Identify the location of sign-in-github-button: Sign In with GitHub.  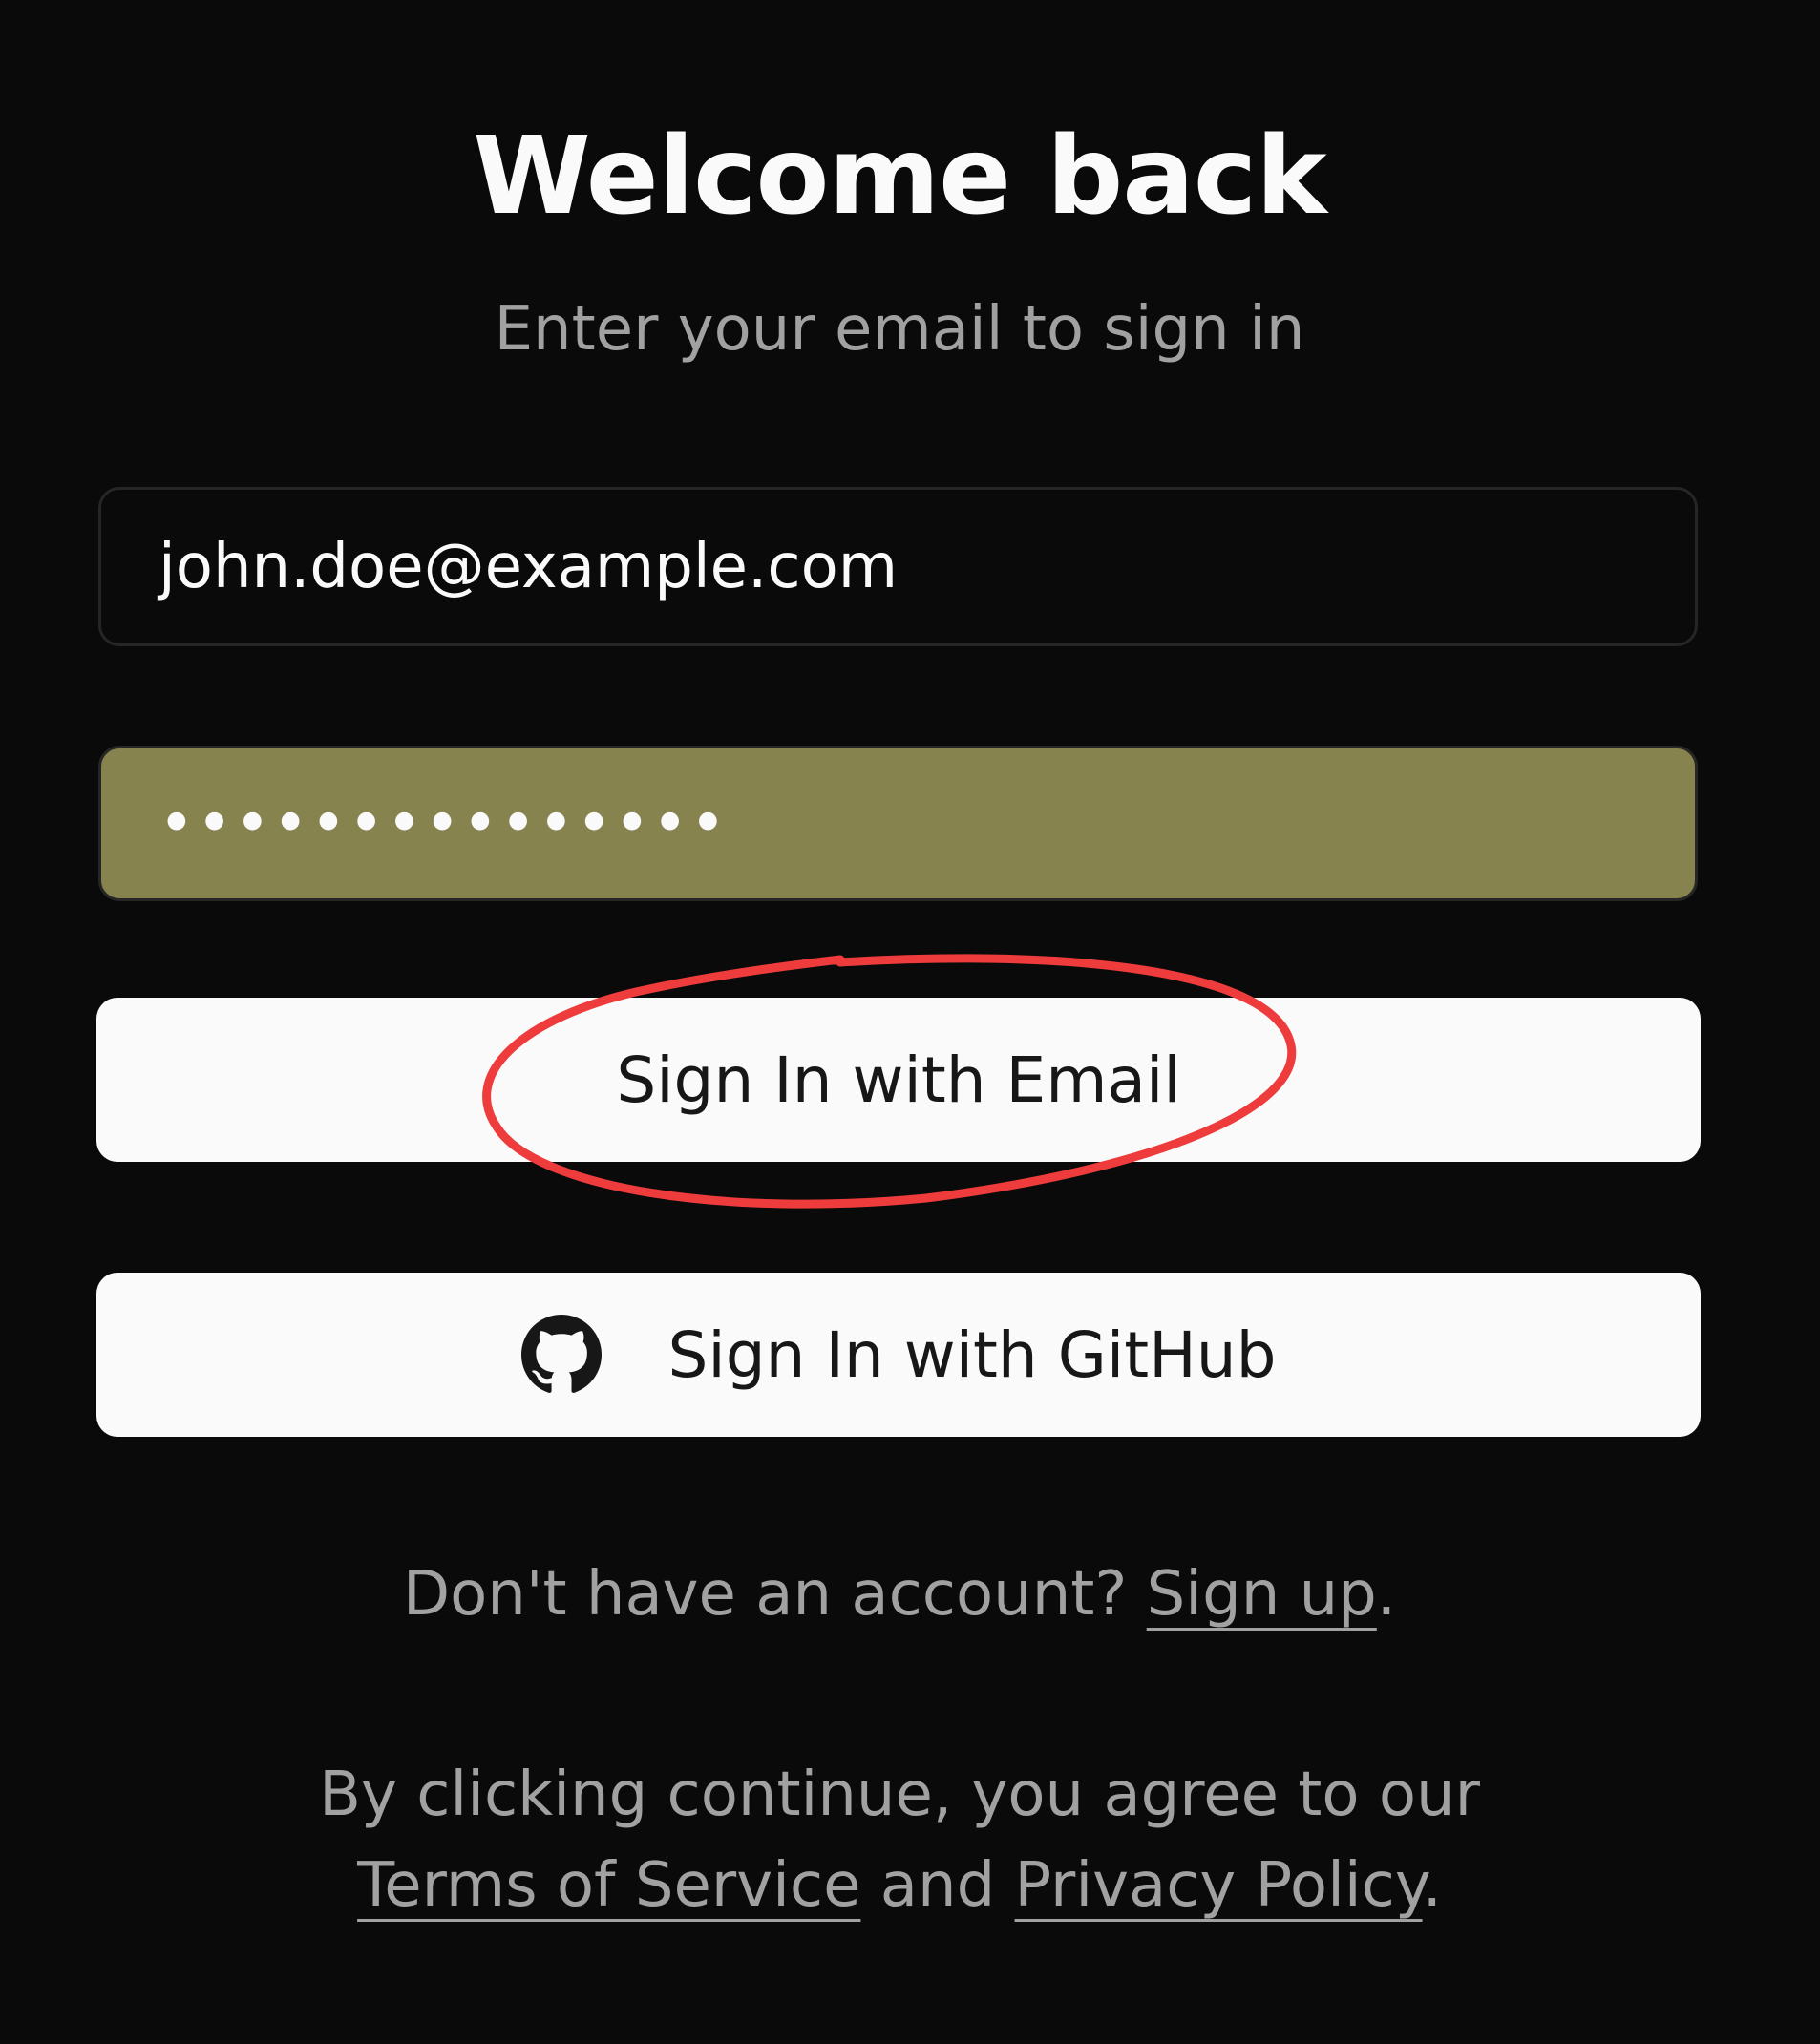
(898, 1355).